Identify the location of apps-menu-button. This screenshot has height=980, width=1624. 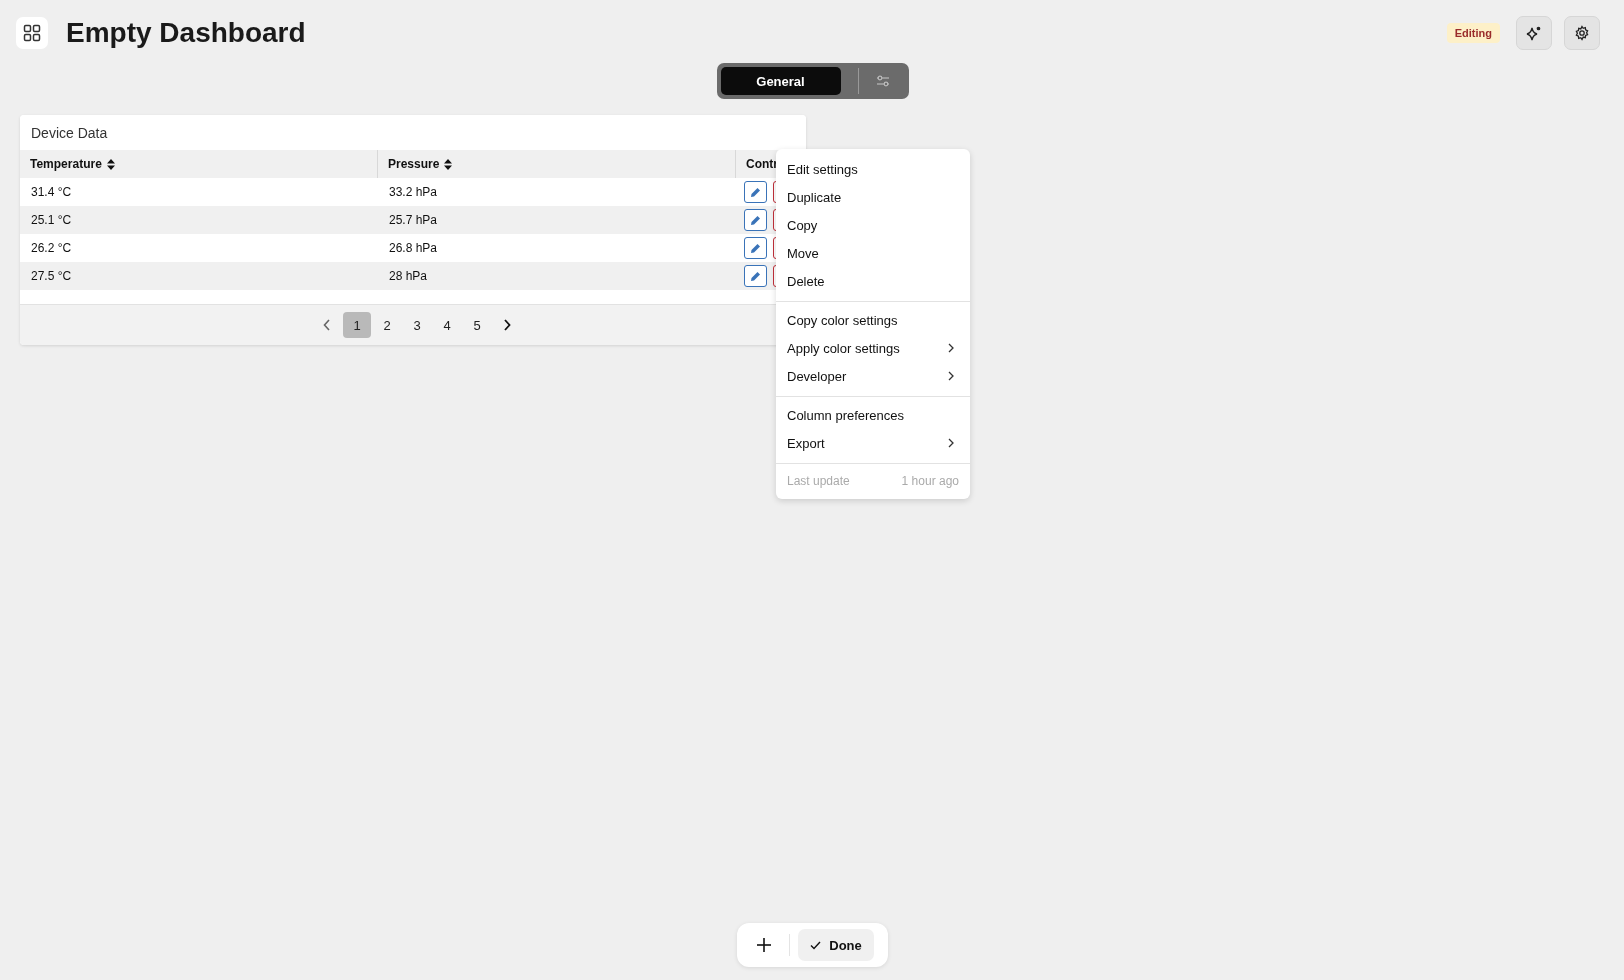
(32, 33).